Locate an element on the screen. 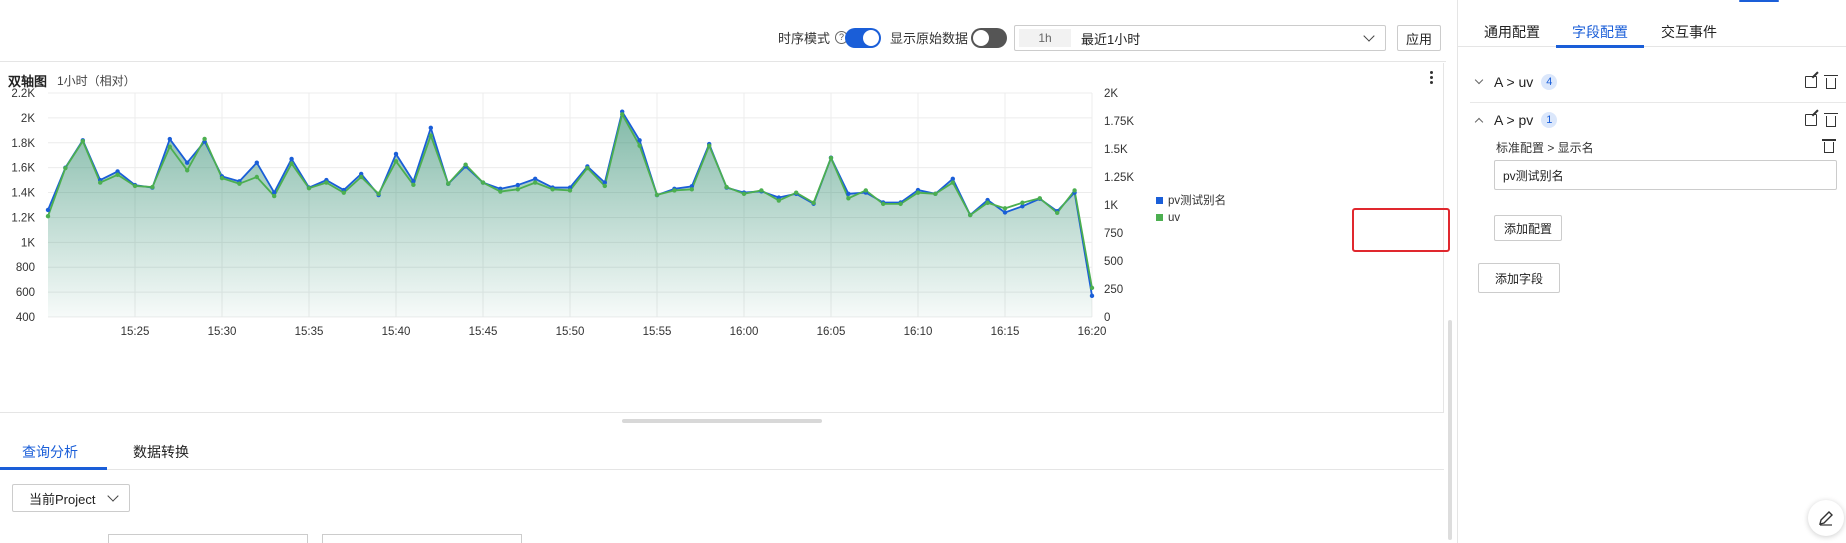 The width and height of the screenshot is (1846, 543). left-axis-tick-label: 800 is located at coordinates (25, 268).